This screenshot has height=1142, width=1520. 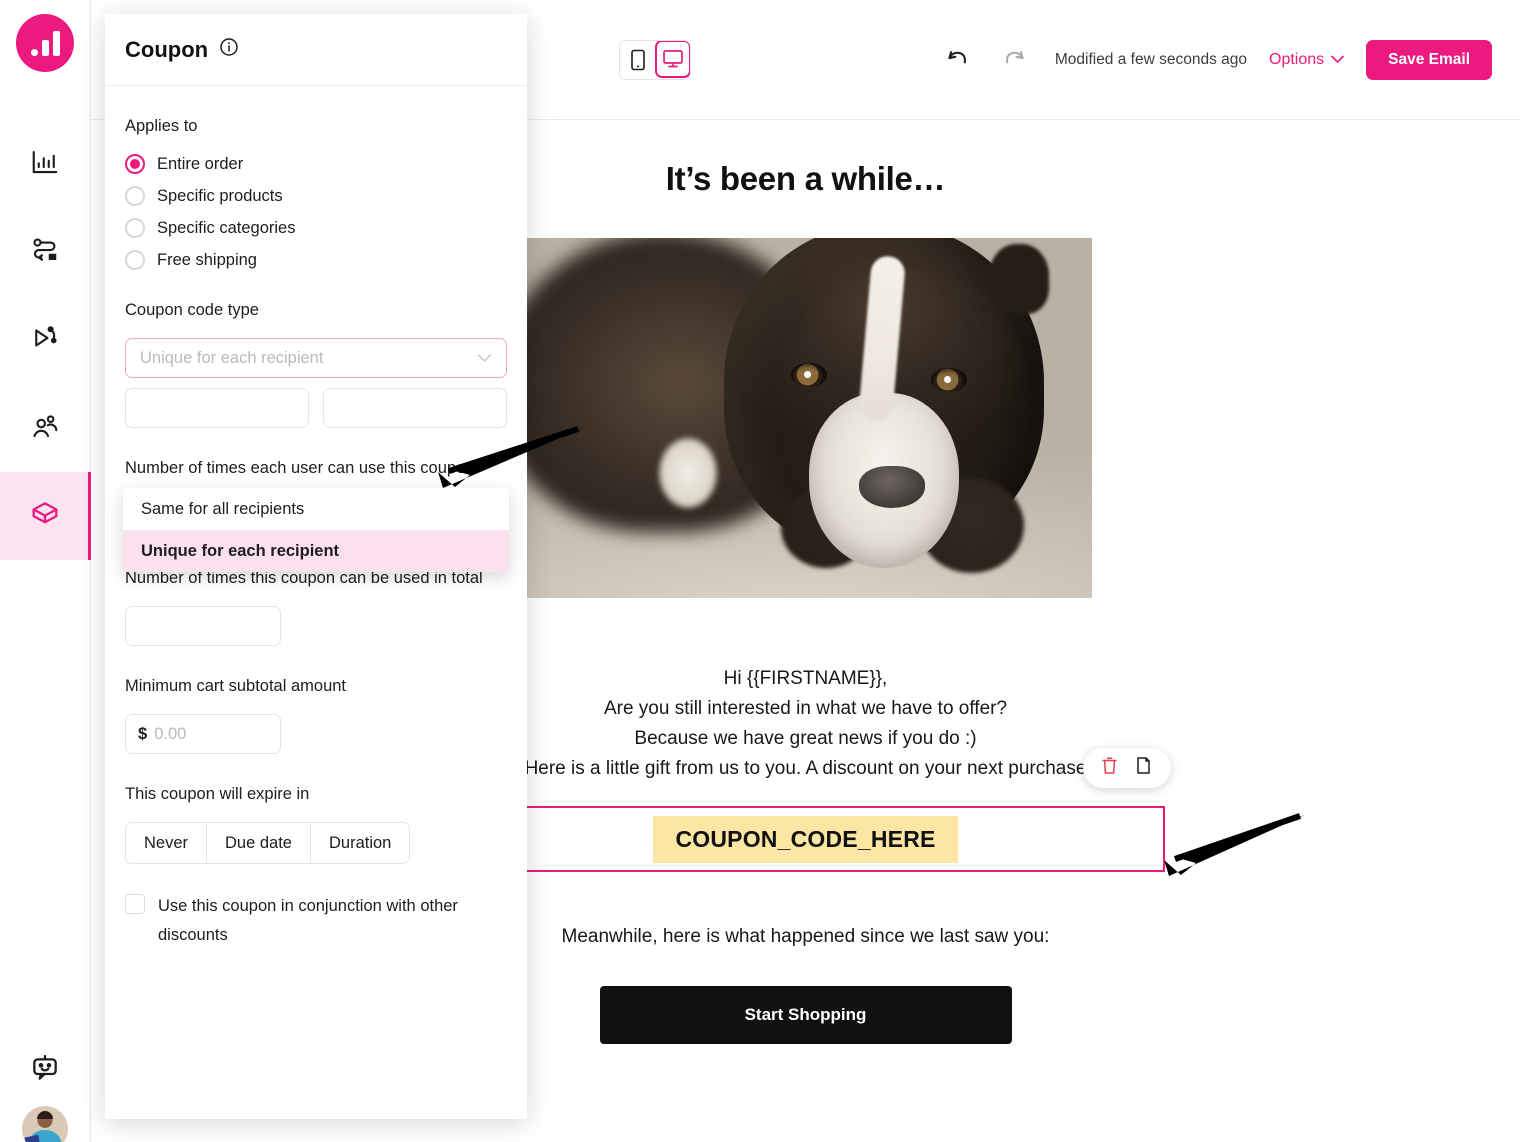 I want to click on radio-label: Specific categories, so click(x=226, y=227).